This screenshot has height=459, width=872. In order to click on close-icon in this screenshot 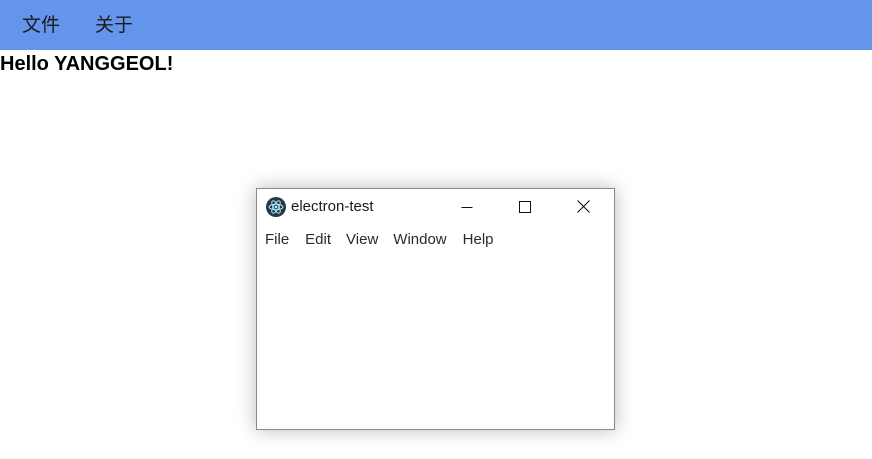, I will do `click(583, 207)`.